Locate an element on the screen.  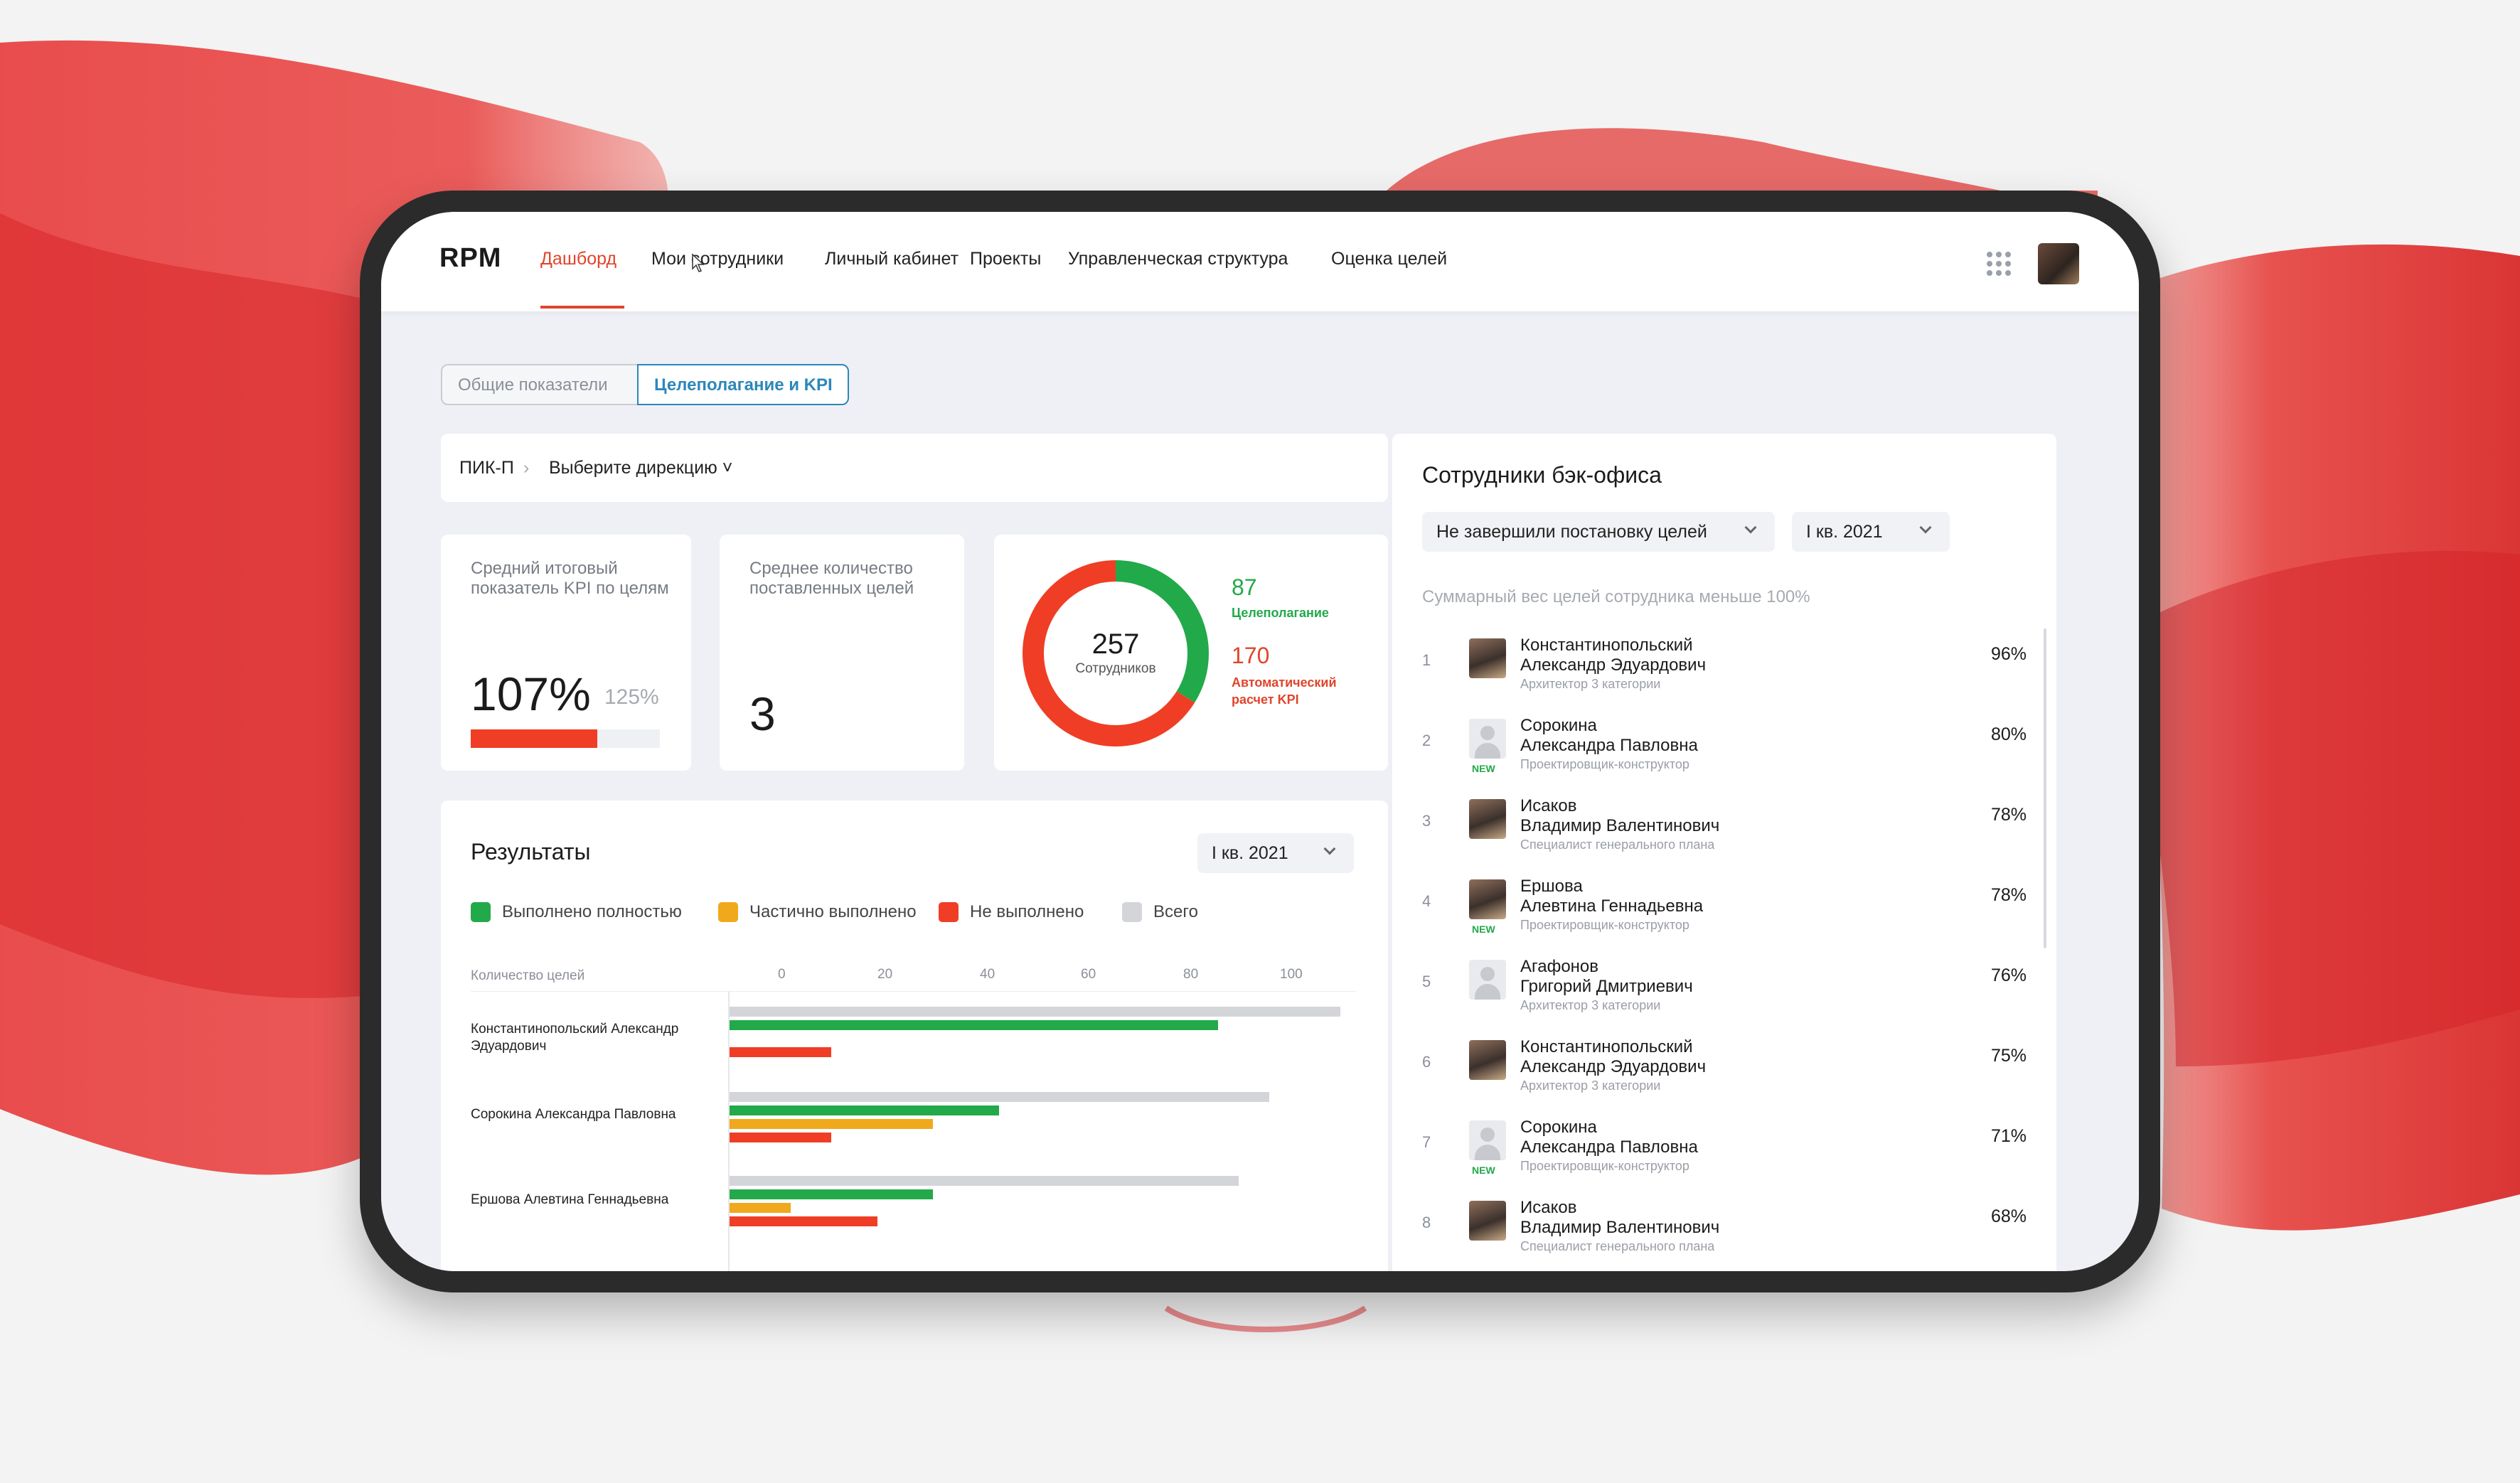
legend-label: Всего is located at coordinates (1175, 911).